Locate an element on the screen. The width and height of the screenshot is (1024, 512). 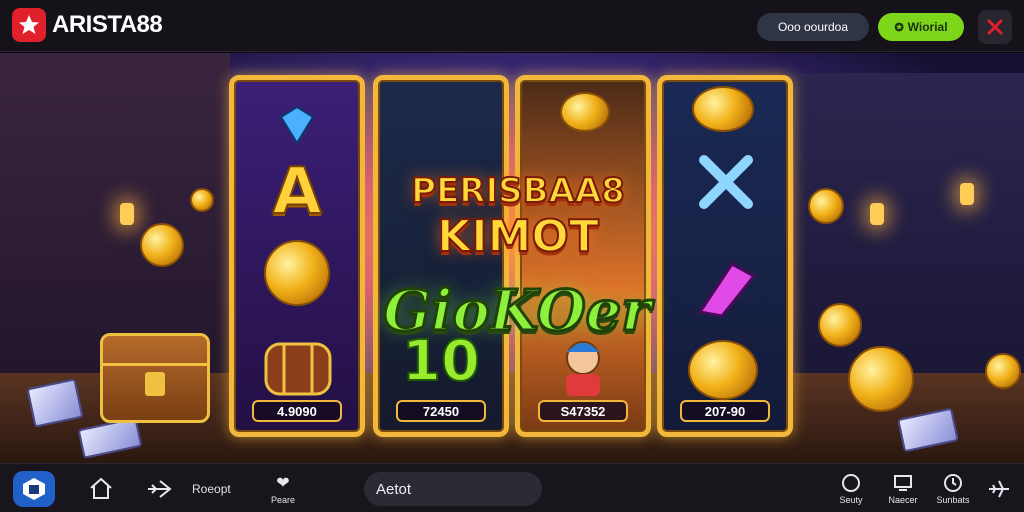
reel-column-1: A 4.9090 is located at coordinates (297, 256).